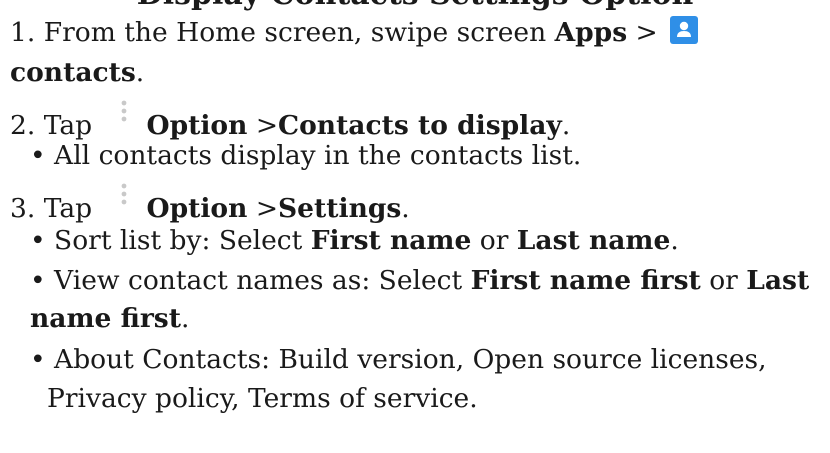  What do you see at coordinates (250, 280) in the screenshot?
I see `view-text: • View contact names as: Select` at bounding box center [250, 280].